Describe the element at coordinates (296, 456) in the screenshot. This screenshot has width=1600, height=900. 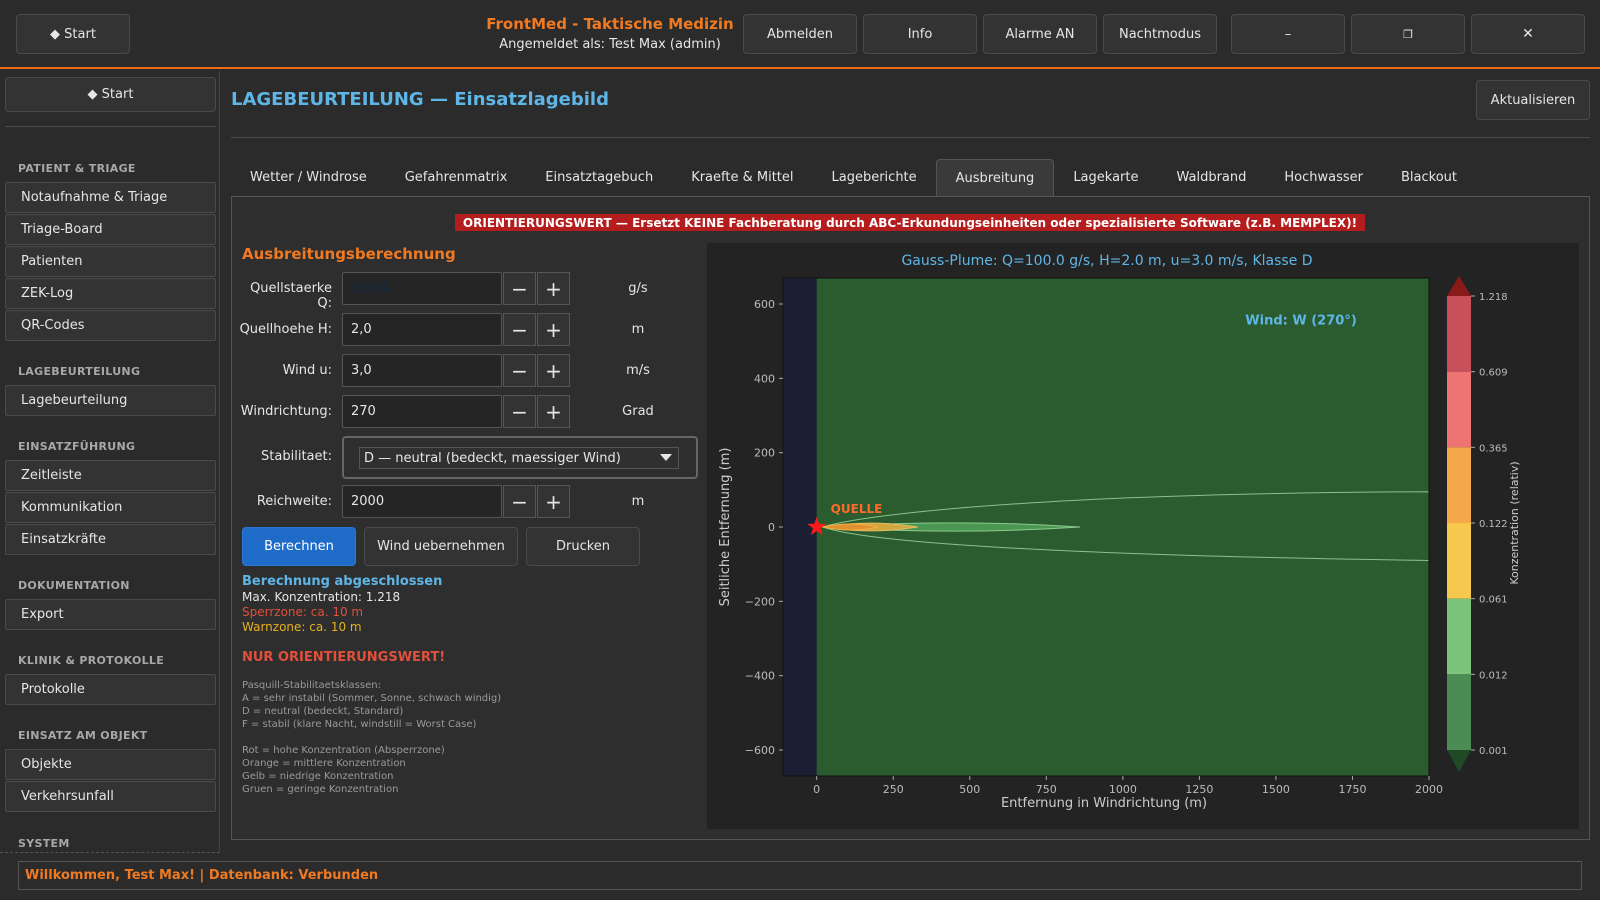
I see `stability-label: Stabilitaet:` at that location.